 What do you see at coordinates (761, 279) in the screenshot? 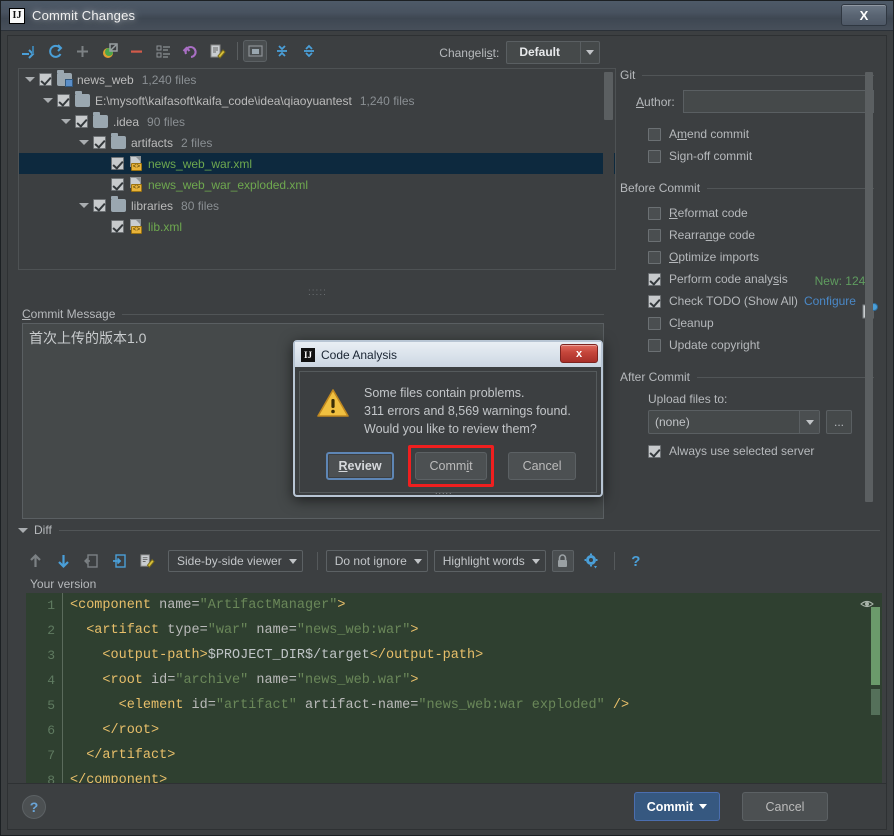
I see `perform-code-analysis-option: Perform code analysis` at bounding box center [761, 279].